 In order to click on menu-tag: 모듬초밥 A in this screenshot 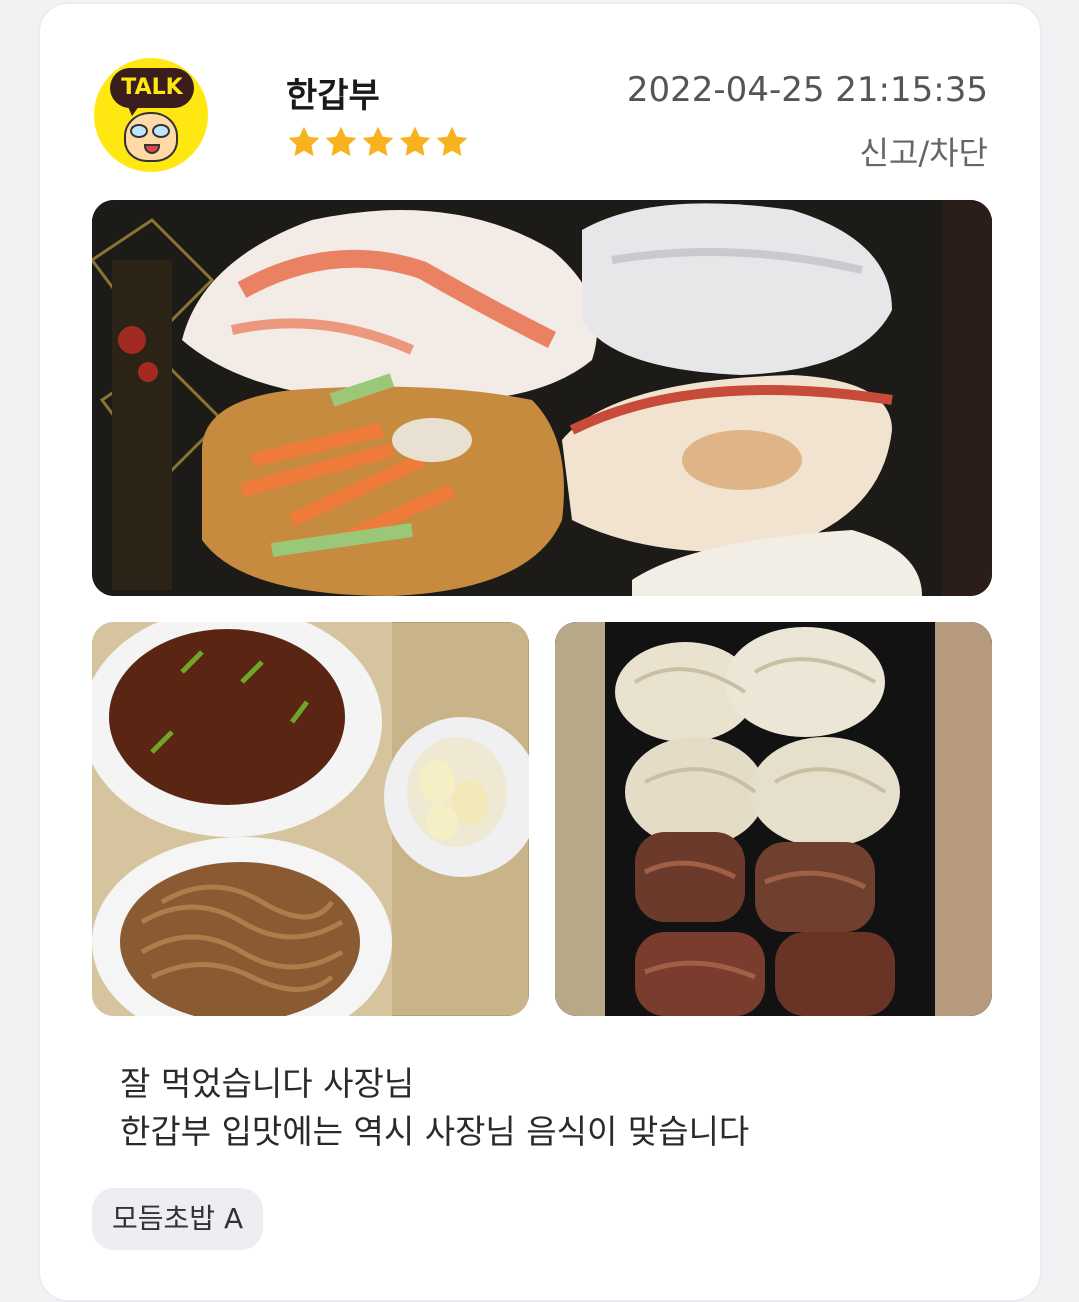, I will do `click(178, 1219)`.